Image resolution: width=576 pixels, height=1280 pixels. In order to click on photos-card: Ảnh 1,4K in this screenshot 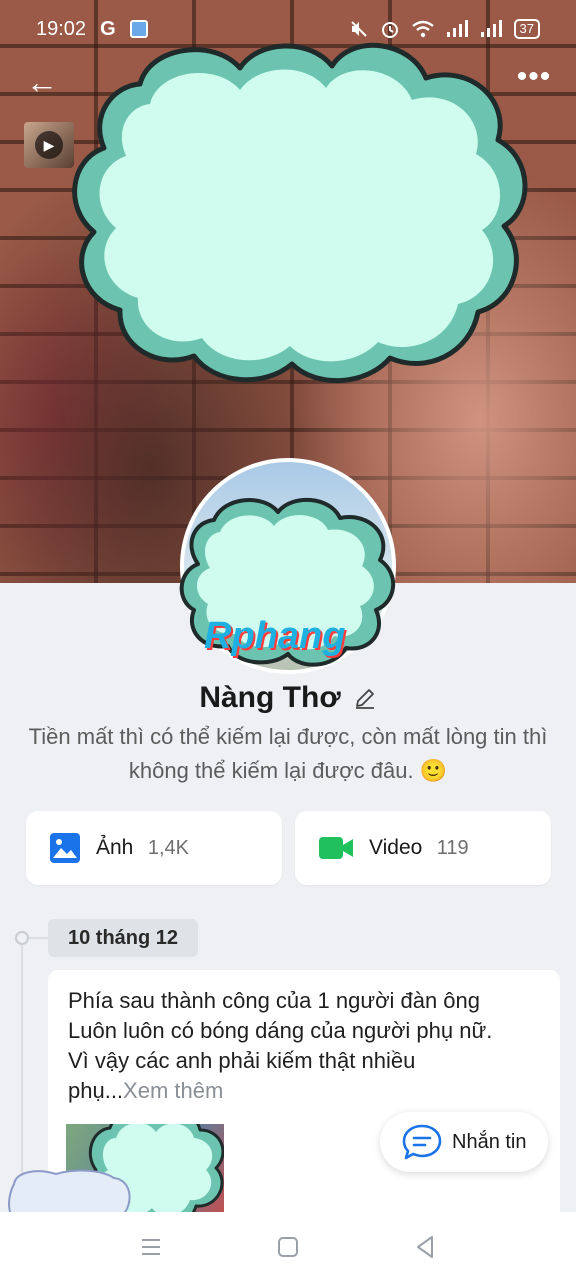, I will do `click(154, 848)`.